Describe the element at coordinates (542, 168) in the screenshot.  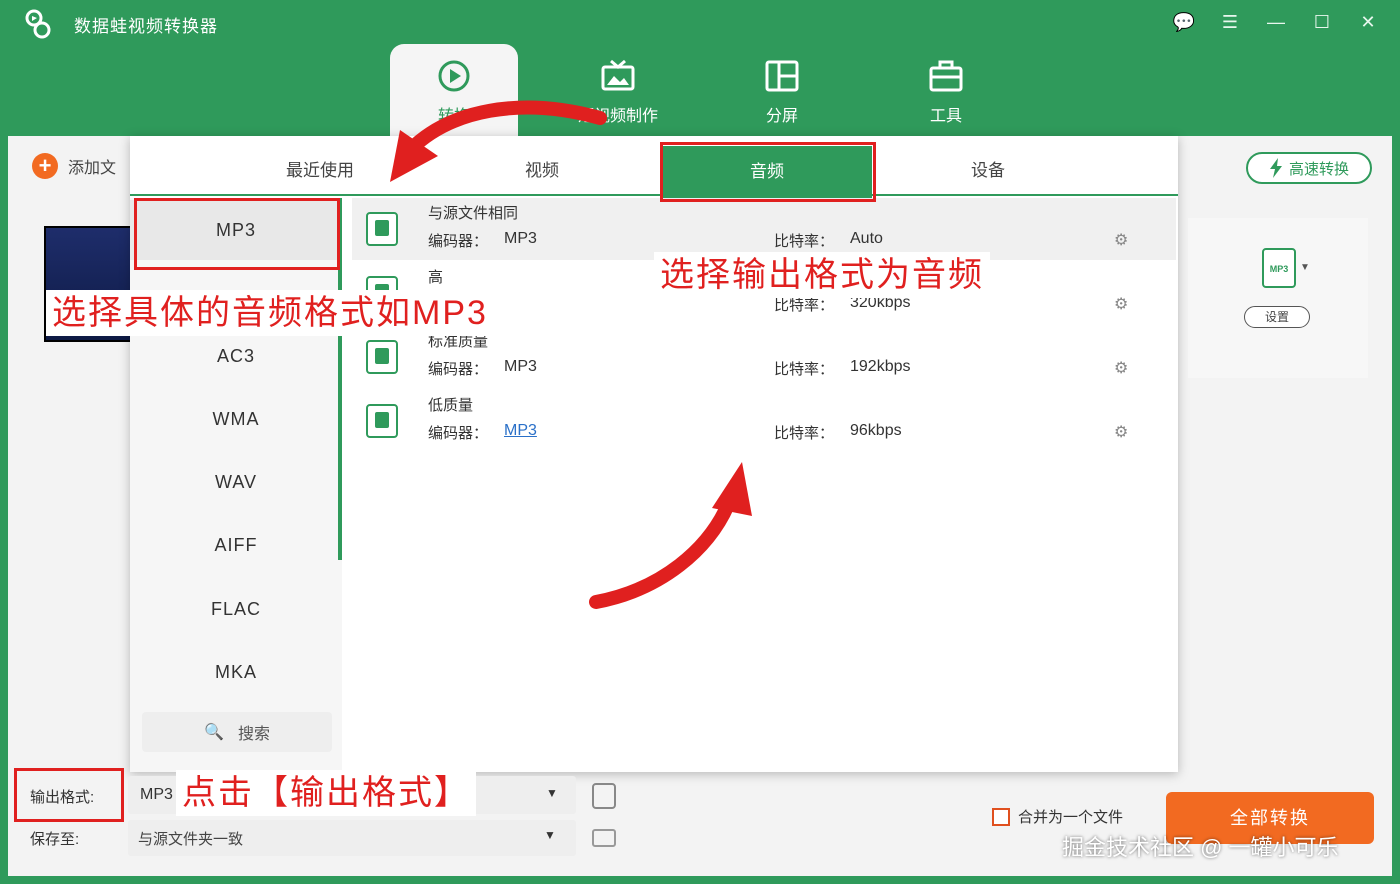
I see `tab-video: 视频` at that location.